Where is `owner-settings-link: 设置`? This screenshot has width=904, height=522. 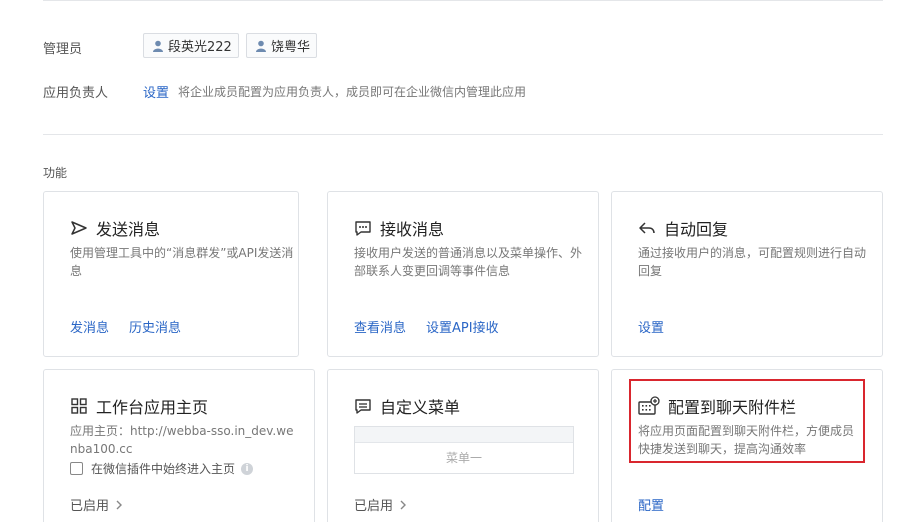
owner-settings-link: 设置 is located at coordinates (156, 91).